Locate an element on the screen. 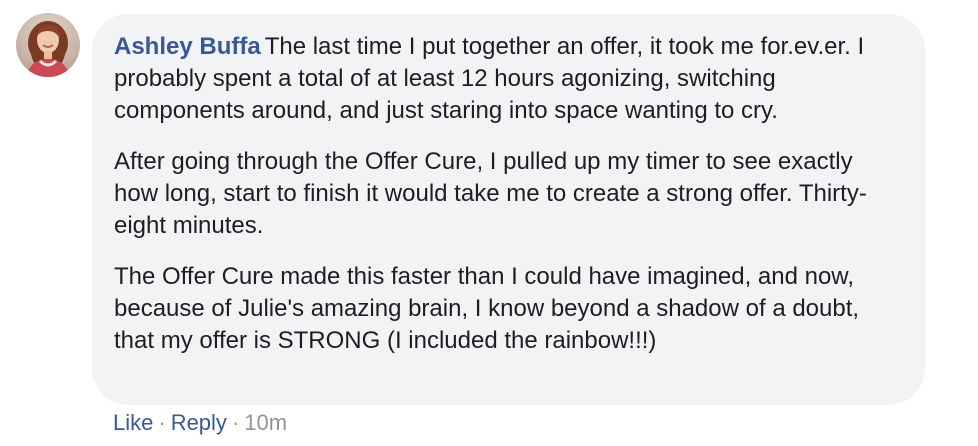 The width and height of the screenshot is (978, 446). reply-button: Reply is located at coordinates (199, 422).